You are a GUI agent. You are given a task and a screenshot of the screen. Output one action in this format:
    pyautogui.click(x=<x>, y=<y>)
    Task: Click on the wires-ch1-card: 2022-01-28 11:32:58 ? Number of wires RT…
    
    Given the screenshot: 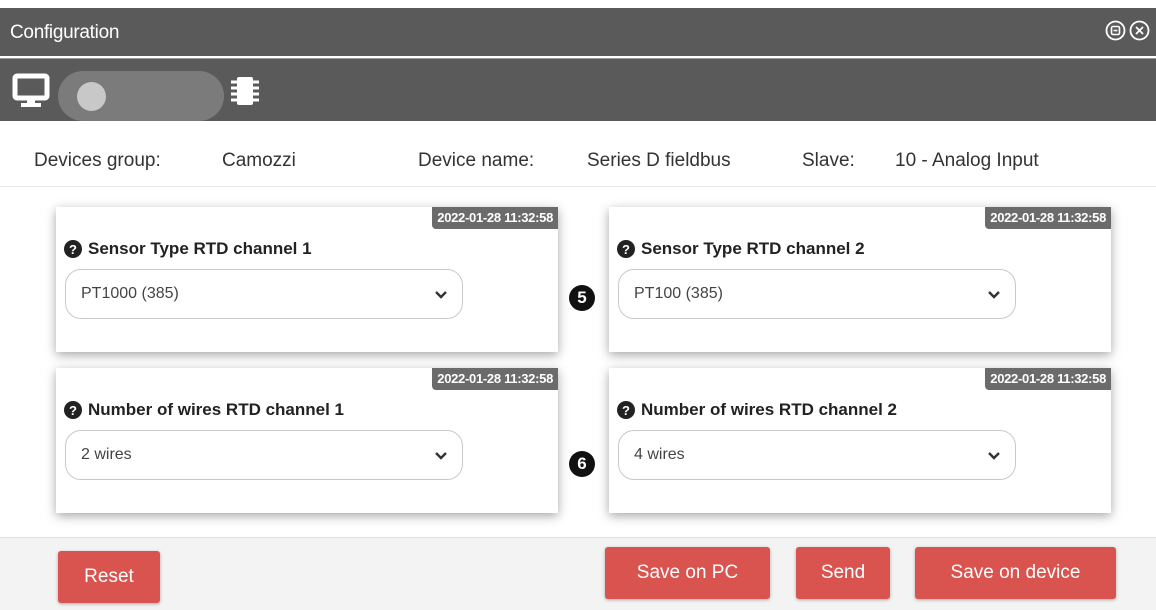 What is the action you would take?
    pyautogui.click(x=307, y=440)
    